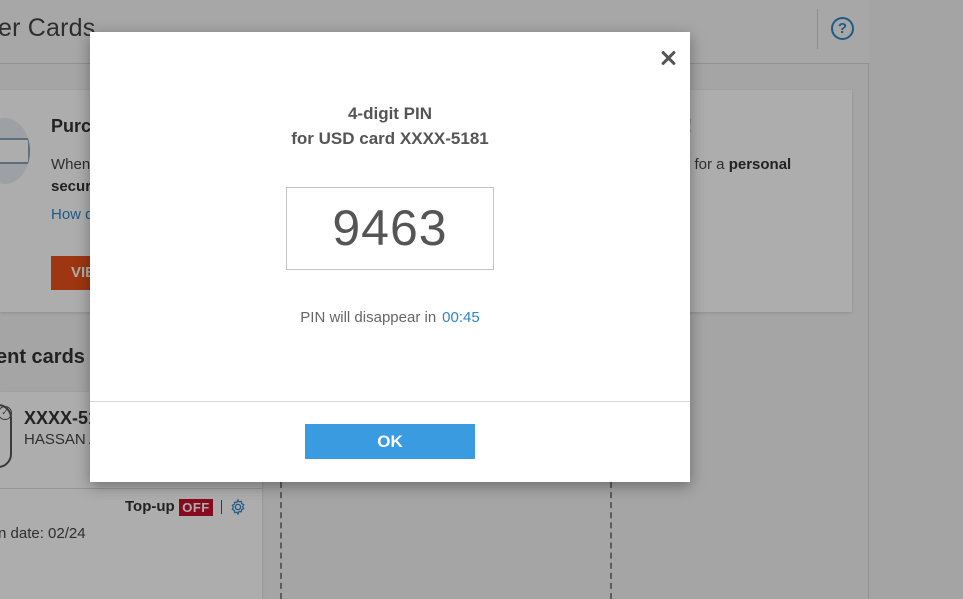  What do you see at coordinates (668, 58) in the screenshot?
I see `close-icon` at bounding box center [668, 58].